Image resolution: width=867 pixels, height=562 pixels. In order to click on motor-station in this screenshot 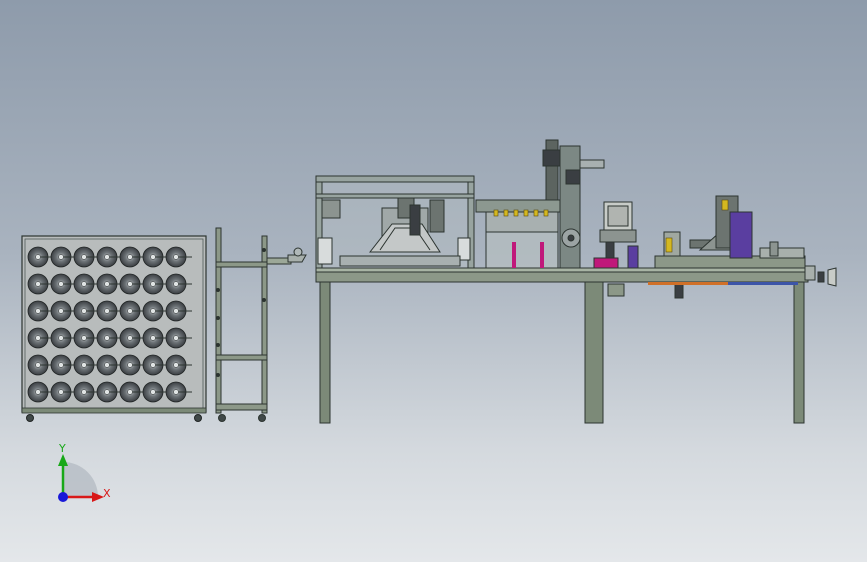, I will do `click(616, 235)`.